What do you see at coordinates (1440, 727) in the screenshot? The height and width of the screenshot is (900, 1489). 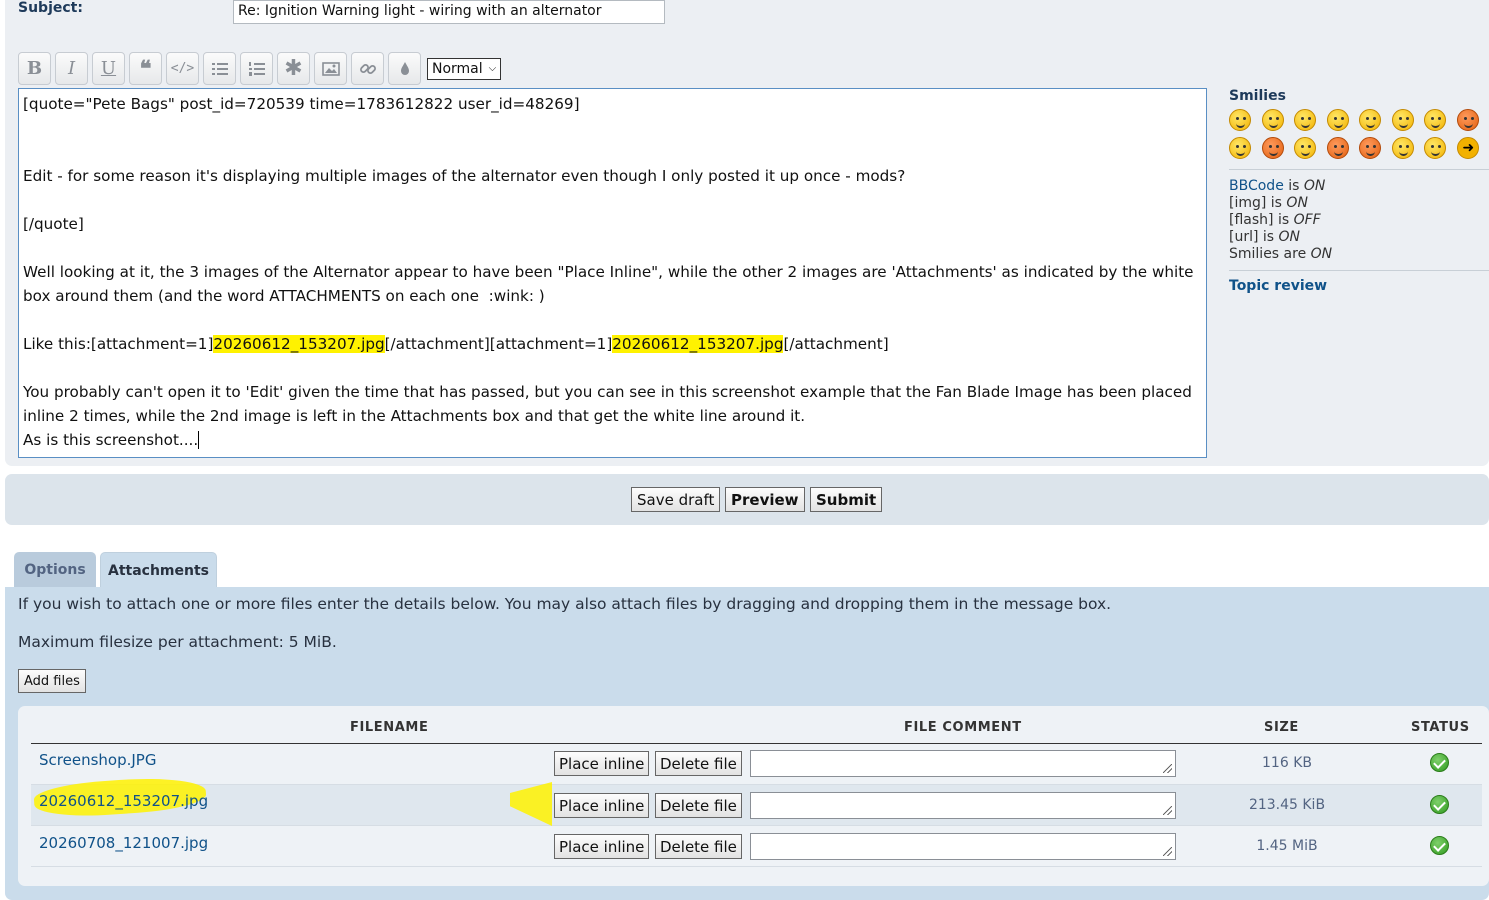 I see `status-header: STATUS` at bounding box center [1440, 727].